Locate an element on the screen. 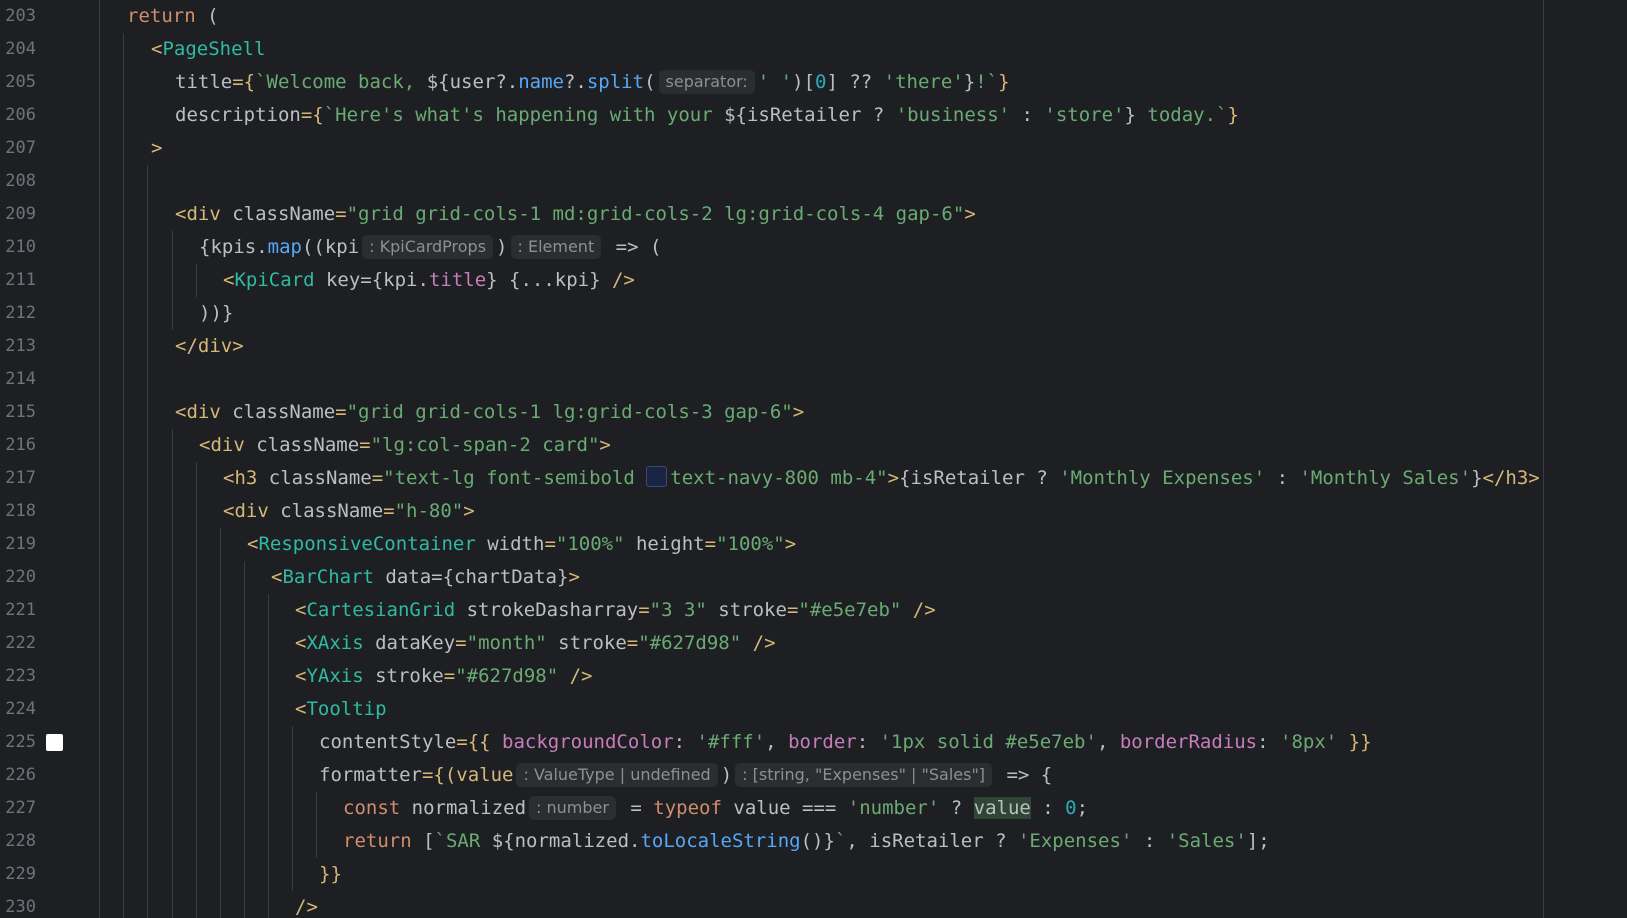 The width and height of the screenshot is (1627, 918). code-text: return ( is located at coordinates (173, 16).